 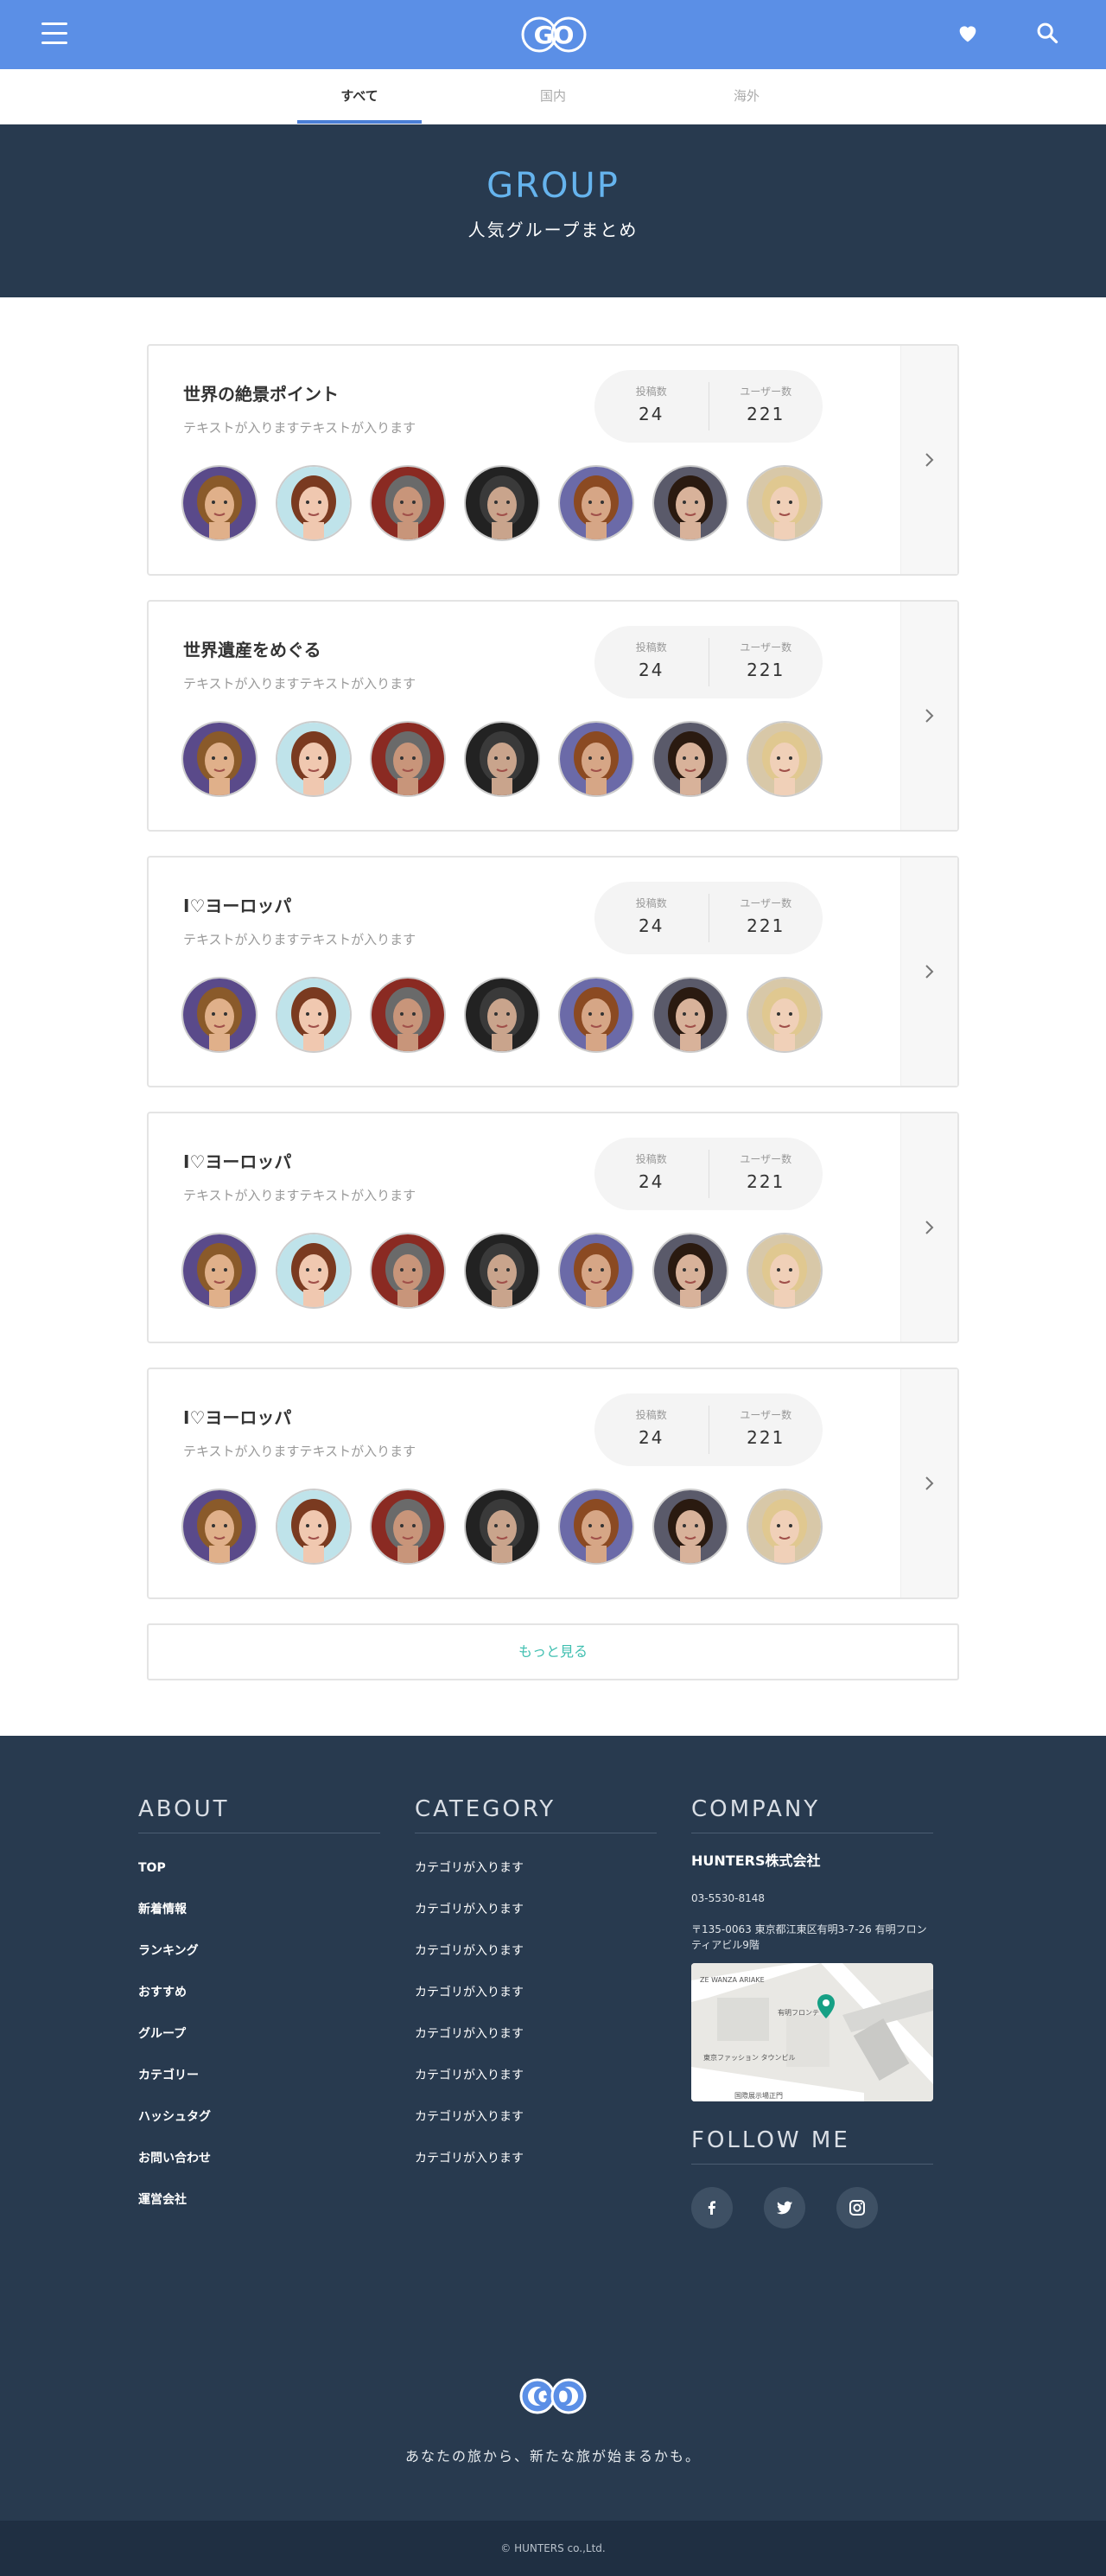 I want to click on footer-about-link: おすすめ, so click(x=259, y=1992).